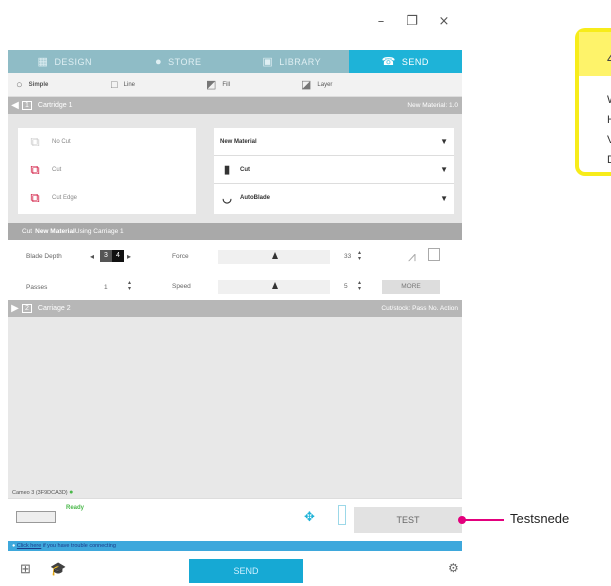  I want to click on minimize-button: –, so click(381, 22).